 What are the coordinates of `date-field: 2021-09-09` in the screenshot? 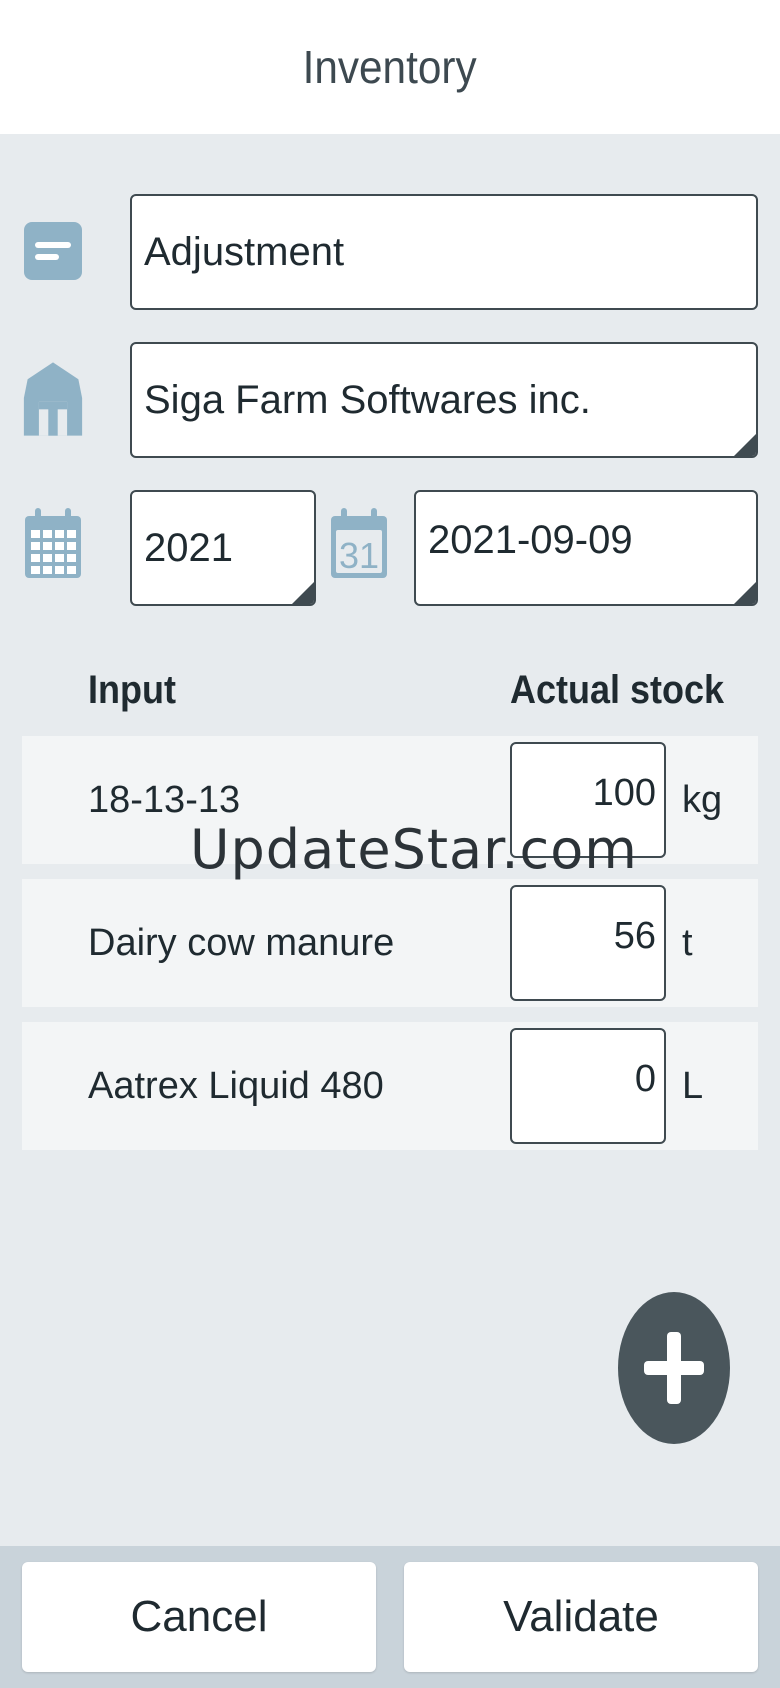 It's located at (586, 548).